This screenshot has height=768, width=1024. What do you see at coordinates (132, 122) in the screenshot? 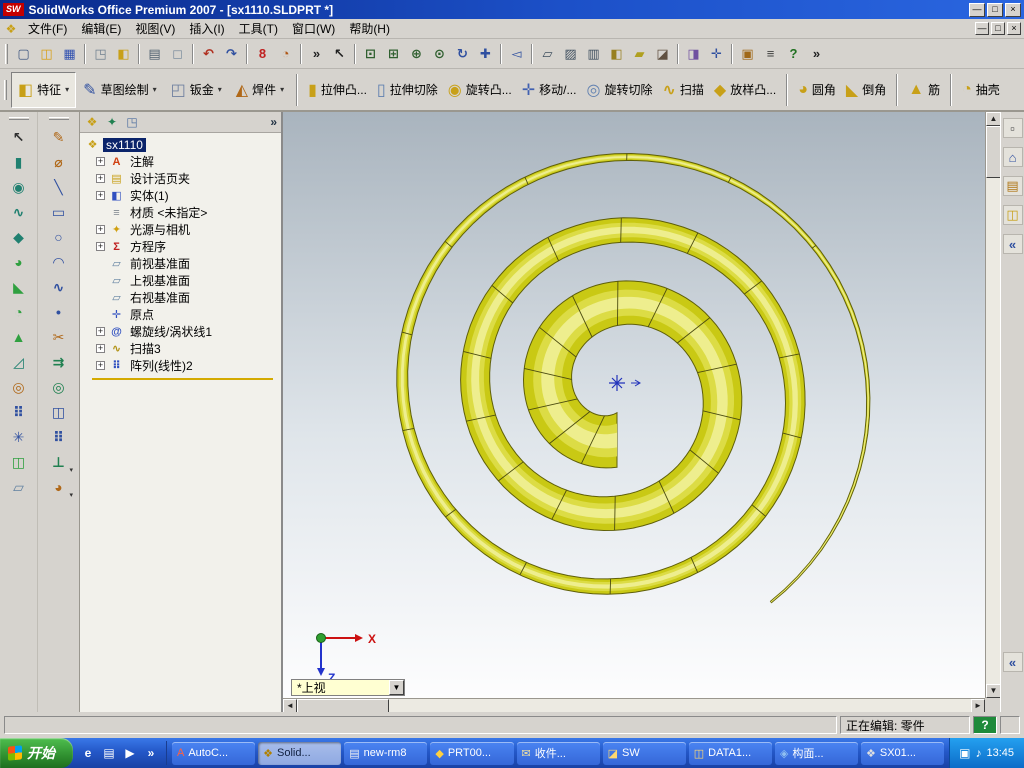
I see `configurationmanager-tab-icon: ◳` at bounding box center [132, 122].